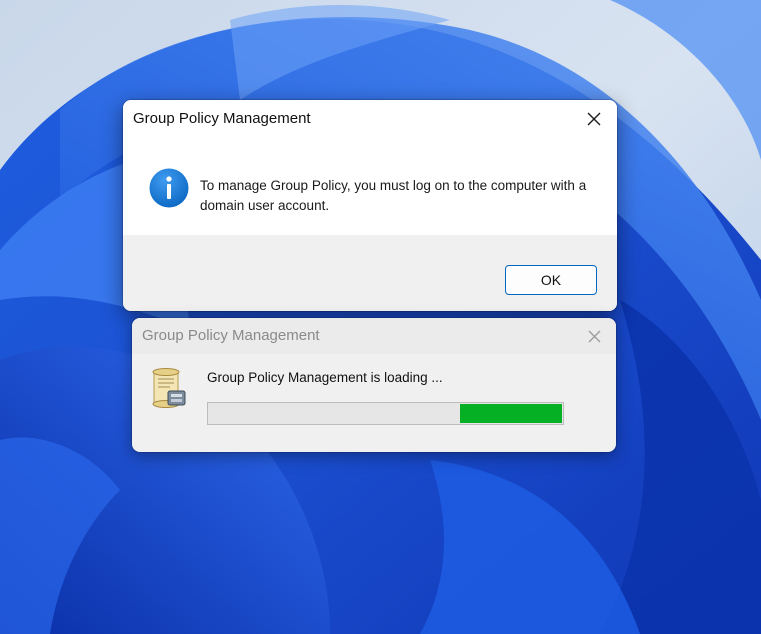 The height and width of the screenshot is (634, 761). What do you see at coordinates (222, 118) in the screenshot?
I see `message-dialog-title: Group Policy Management` at bounding box center [222, 118].